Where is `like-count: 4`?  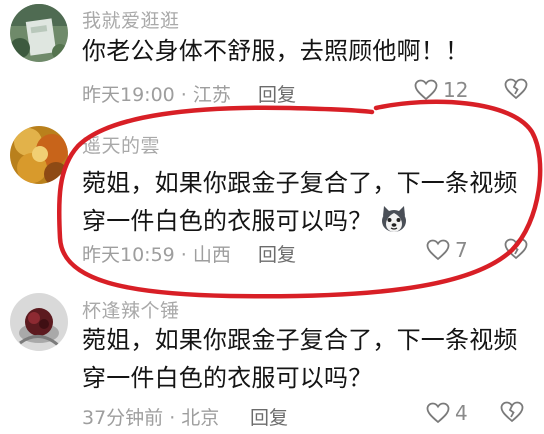
like-count: 4 is located at coordinates (461, 413).